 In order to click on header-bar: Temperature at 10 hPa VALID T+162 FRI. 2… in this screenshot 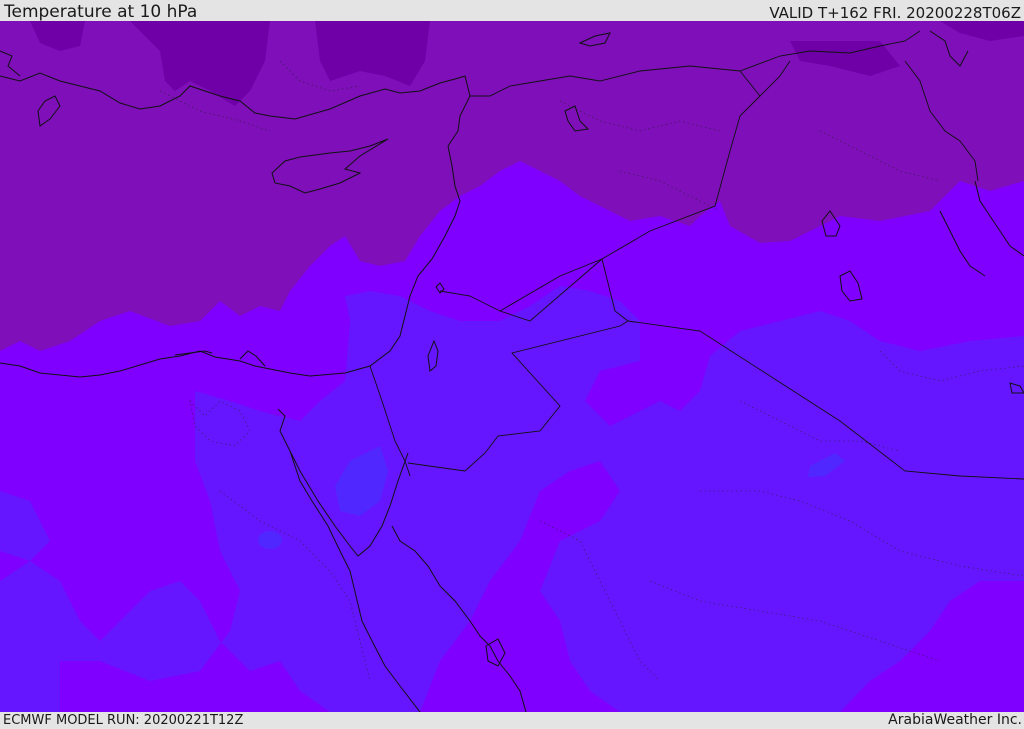, I will do `click(512, 10)`.